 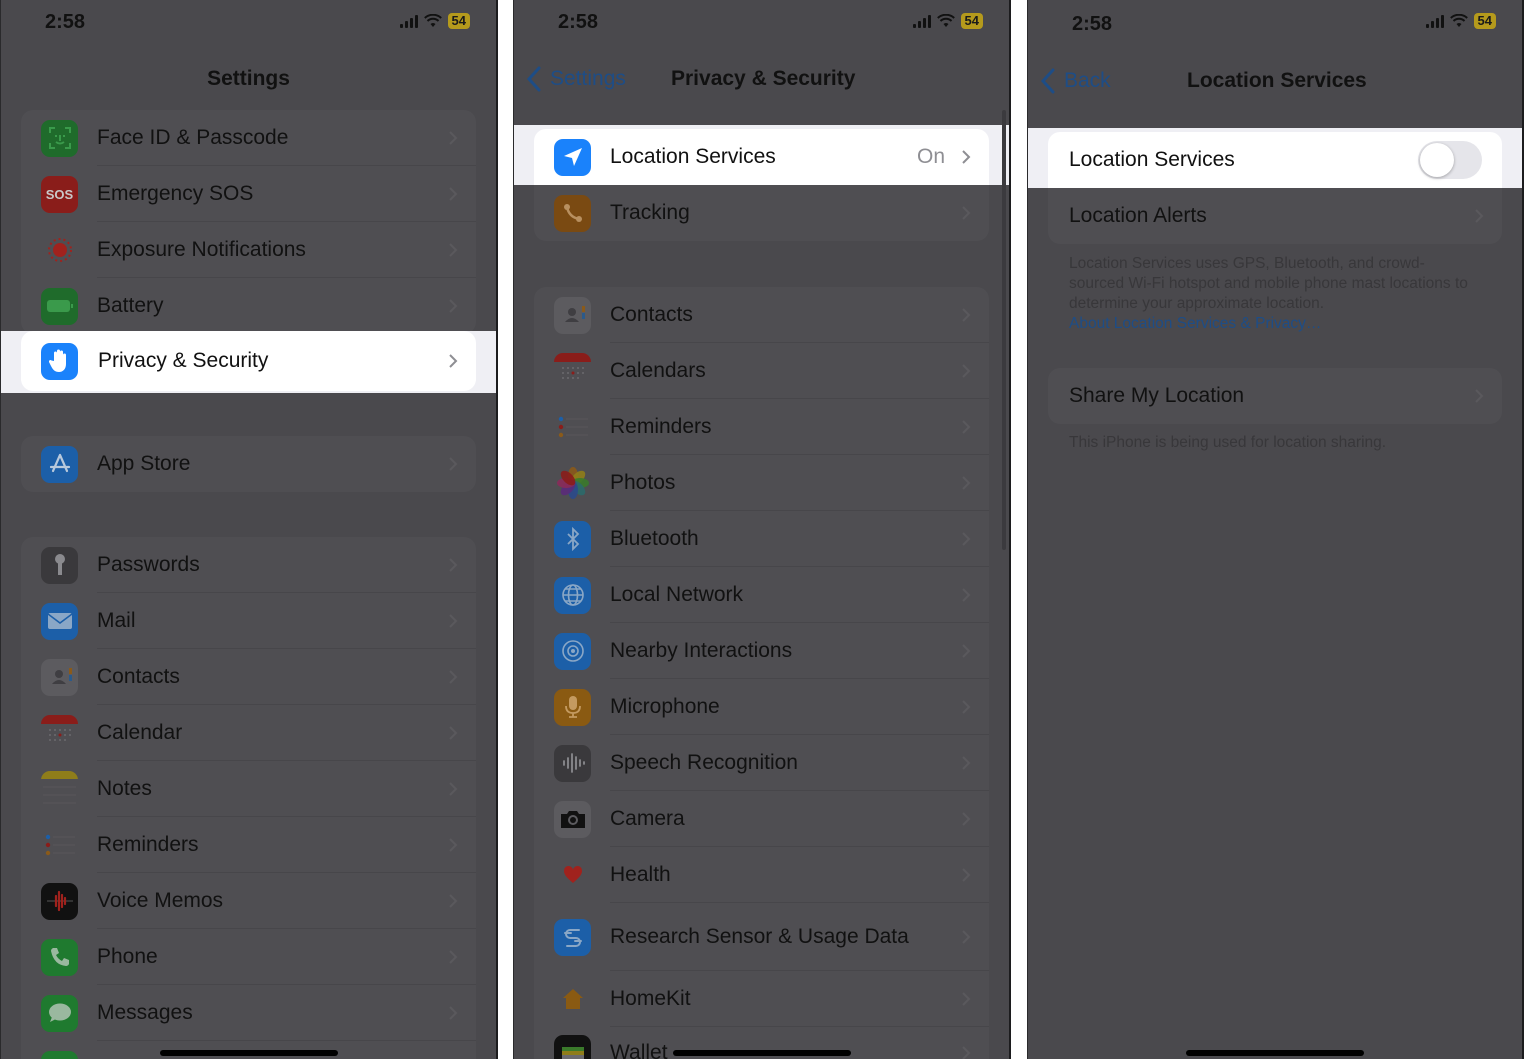 What do you see at coordinates (761, 1053) in the screenshot?
I see `home-indicator` at bounding box center [761, 1053].